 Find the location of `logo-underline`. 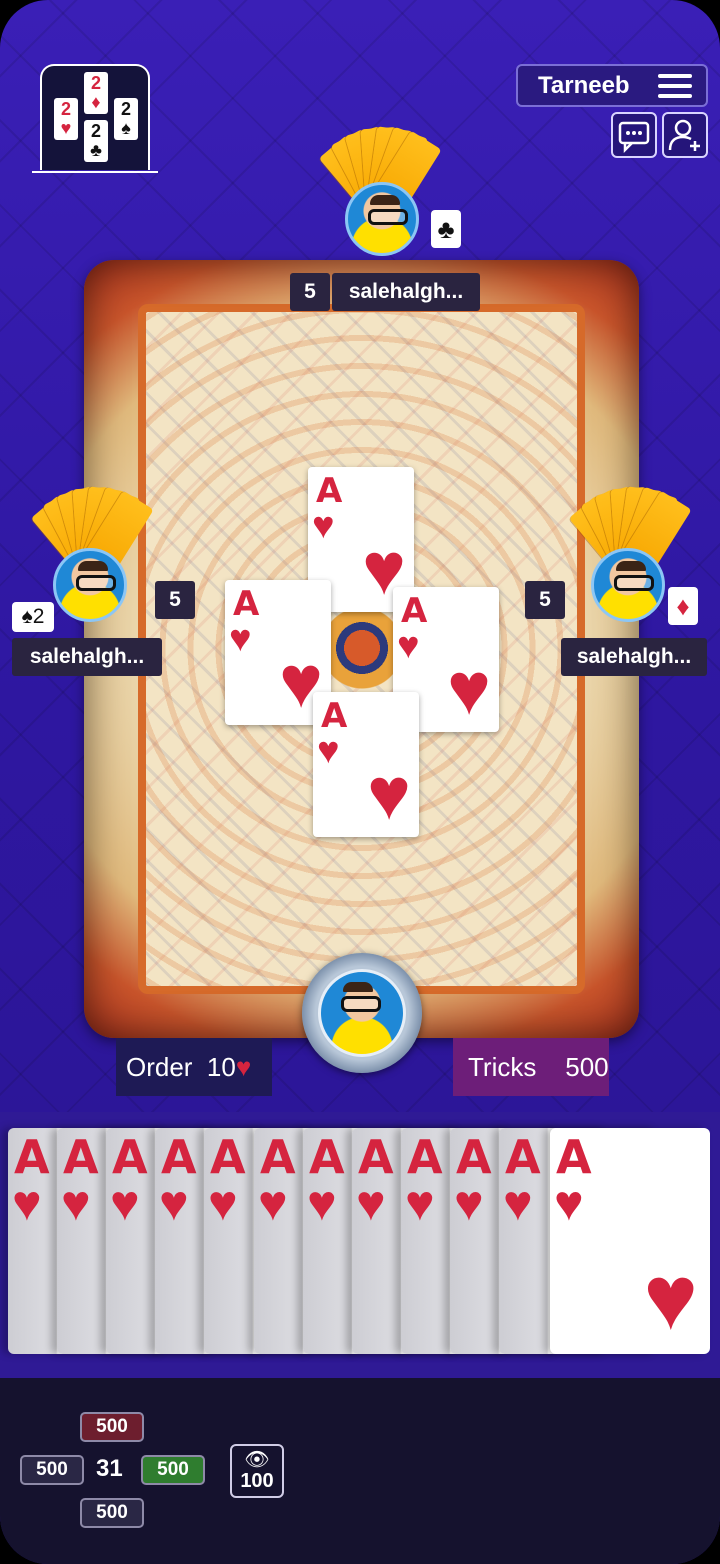

logo-underline is located at coordinates (95, 172).